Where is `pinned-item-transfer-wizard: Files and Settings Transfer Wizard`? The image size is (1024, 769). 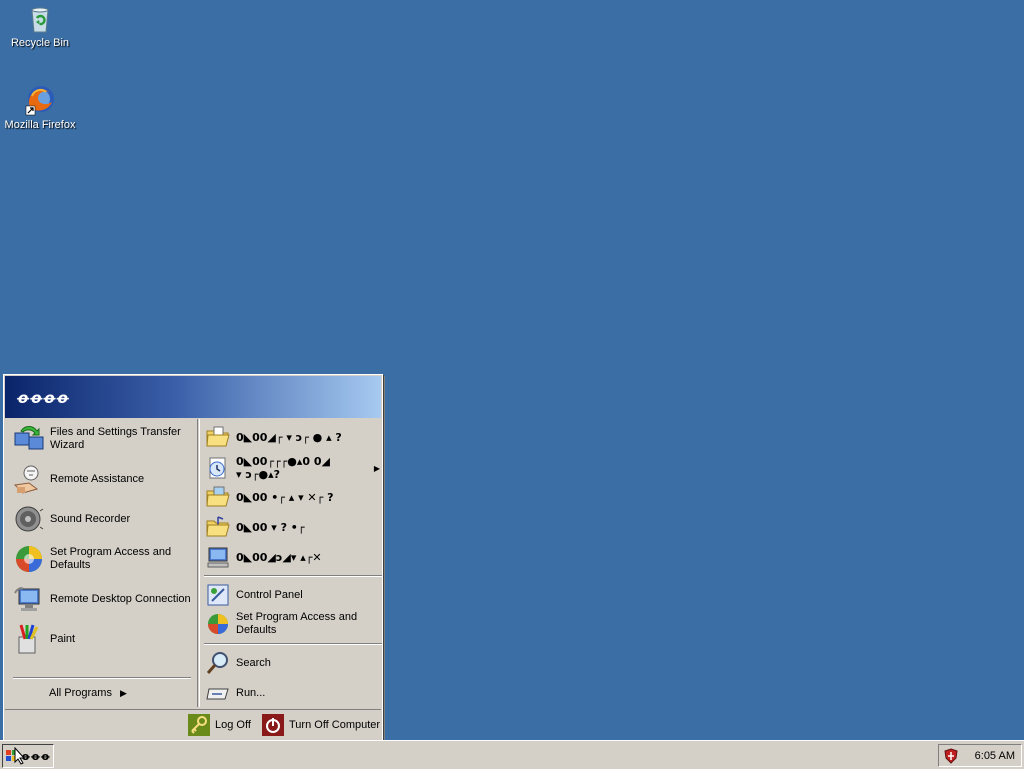
pinned-item-transfer-wizard: Files and Settings Transfer Wizard is located at coordinates (103, 439).